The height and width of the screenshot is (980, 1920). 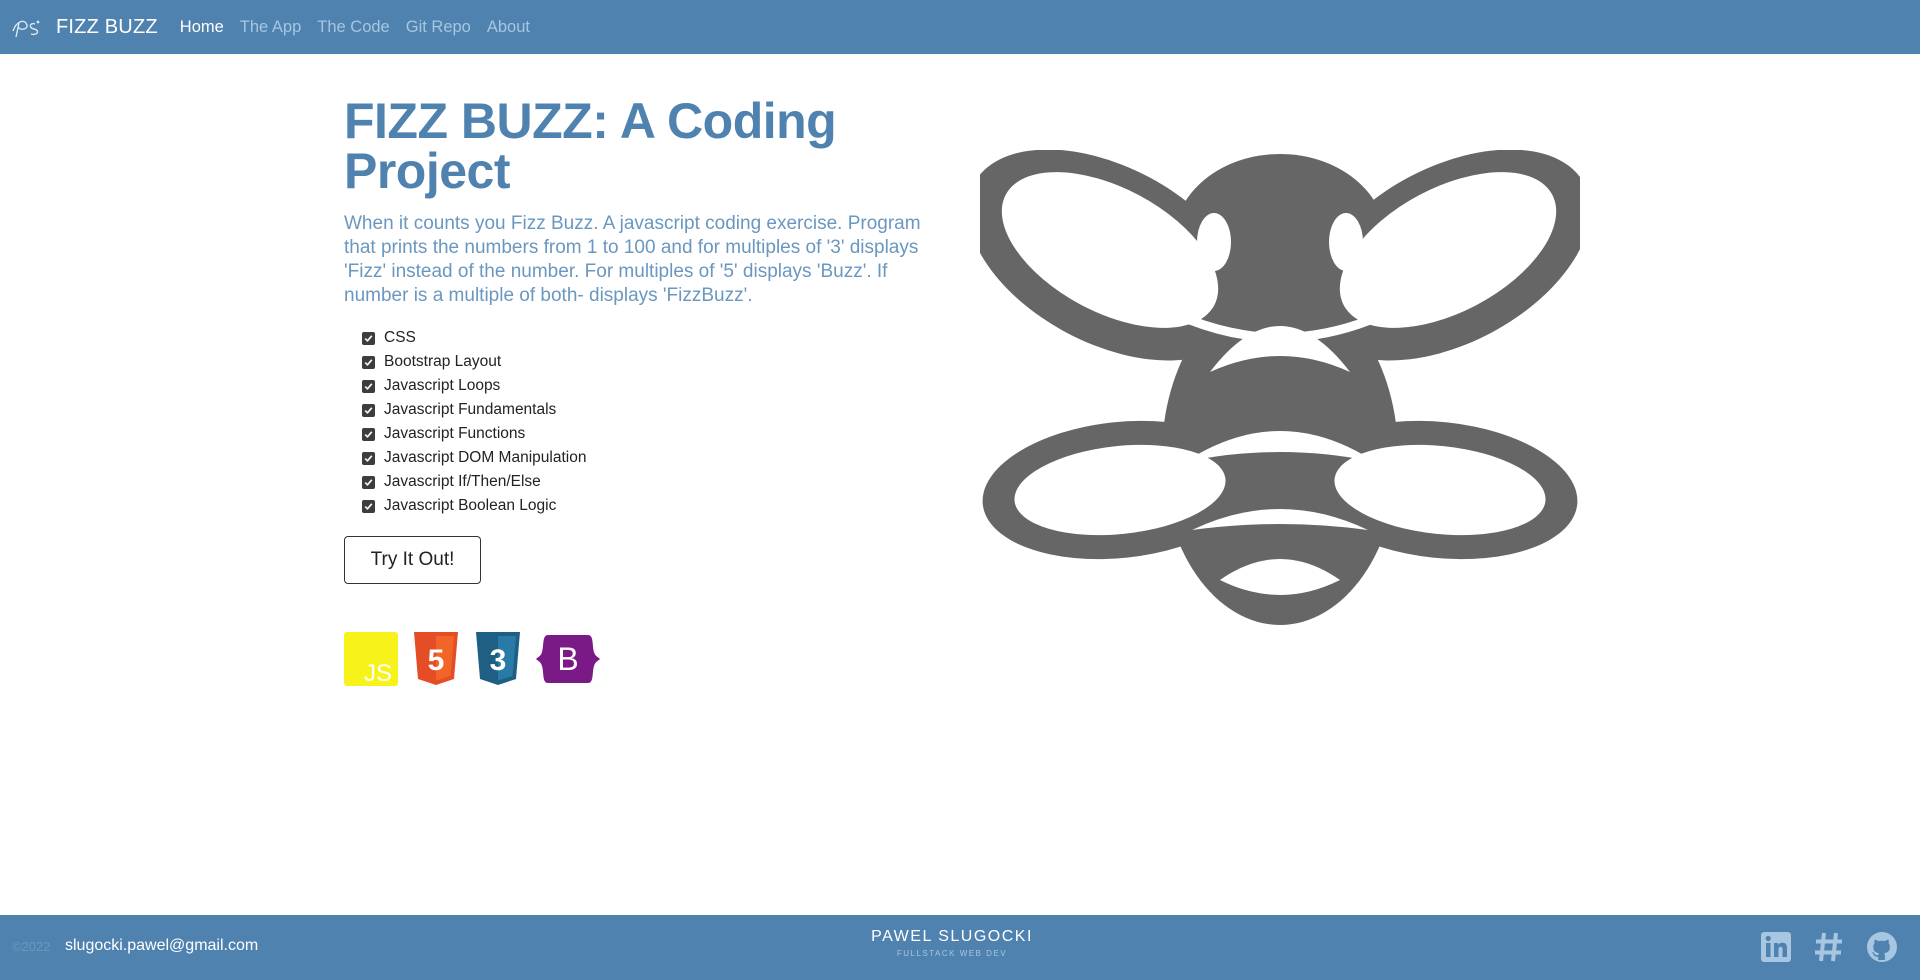 What do you see at coordinates (371, 659) in the screenshot?
I see `javascript-icon: JS` at bounding box center [371, 659].